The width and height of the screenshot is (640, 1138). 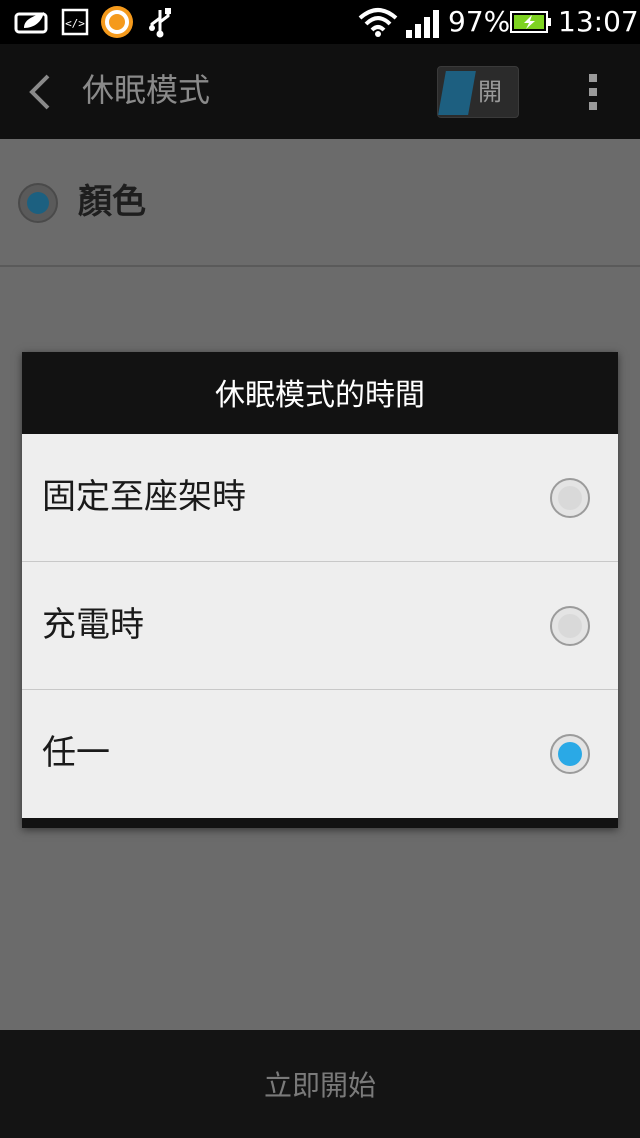 I want to click on color-radio, so click(x=38, y=203).